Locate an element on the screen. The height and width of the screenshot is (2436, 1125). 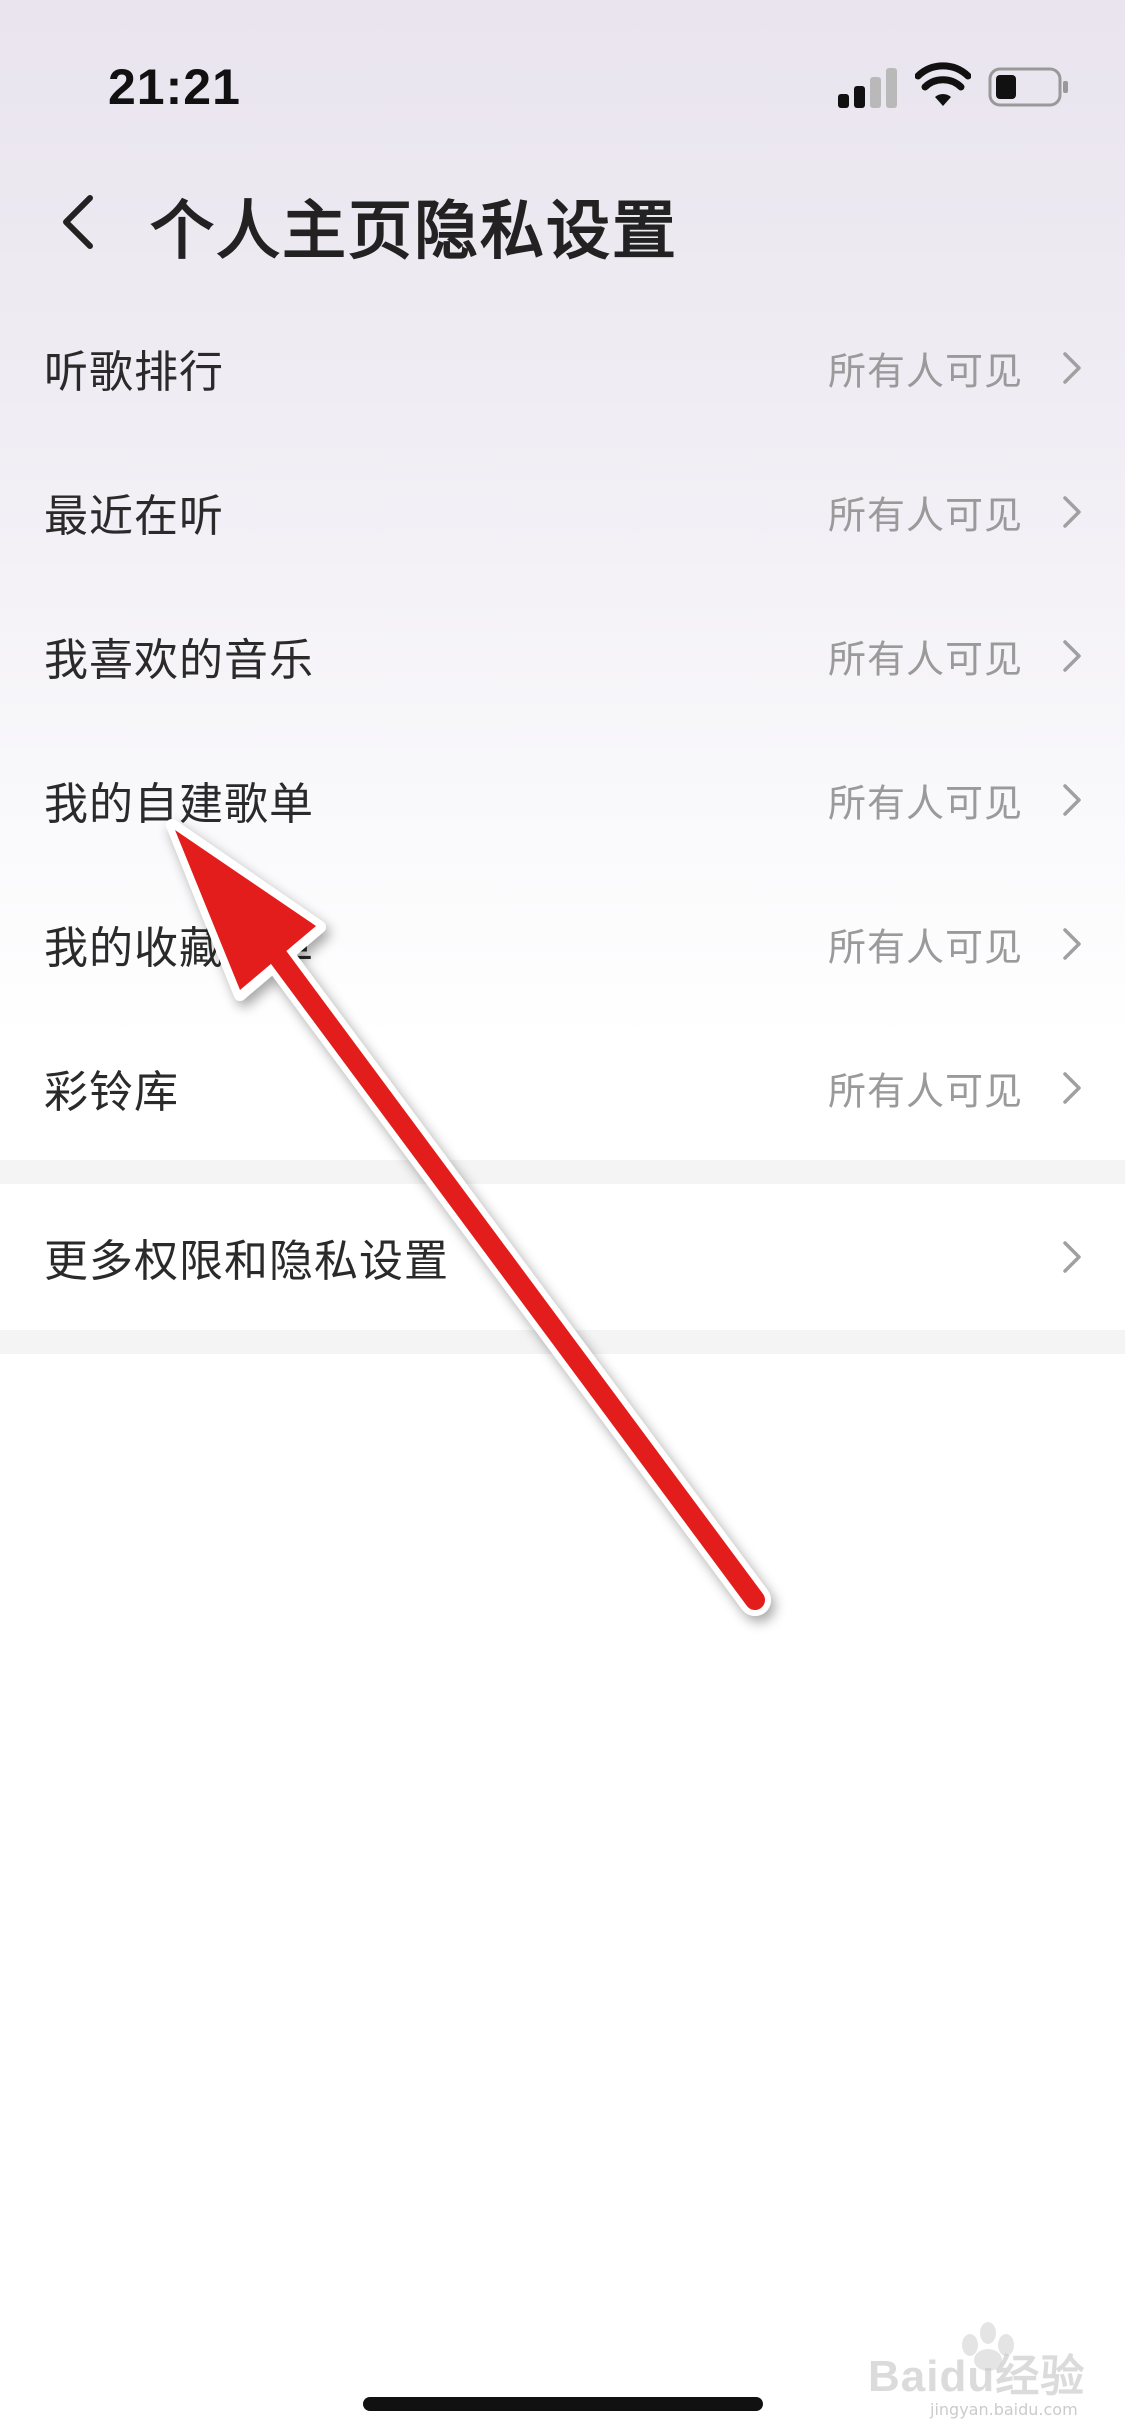
setting-label: 我喜欢的音乐 is located at coordinates (179, 660).